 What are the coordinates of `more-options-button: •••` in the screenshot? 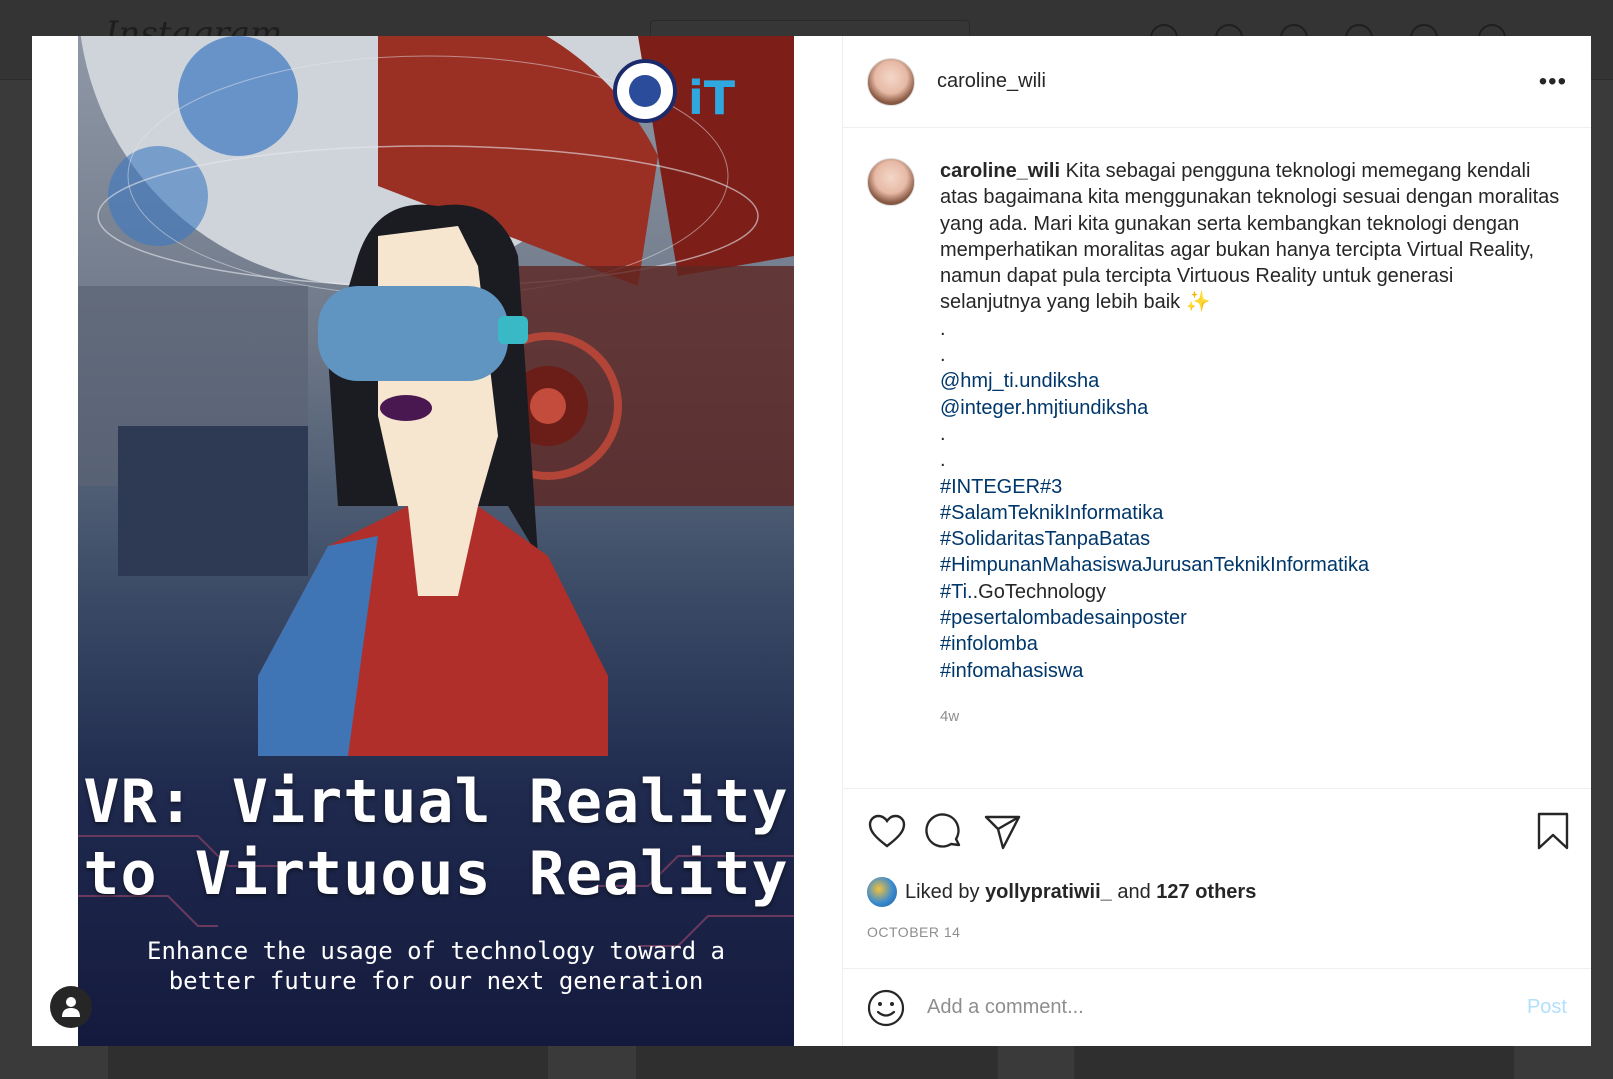 It's located at (1553, 81).